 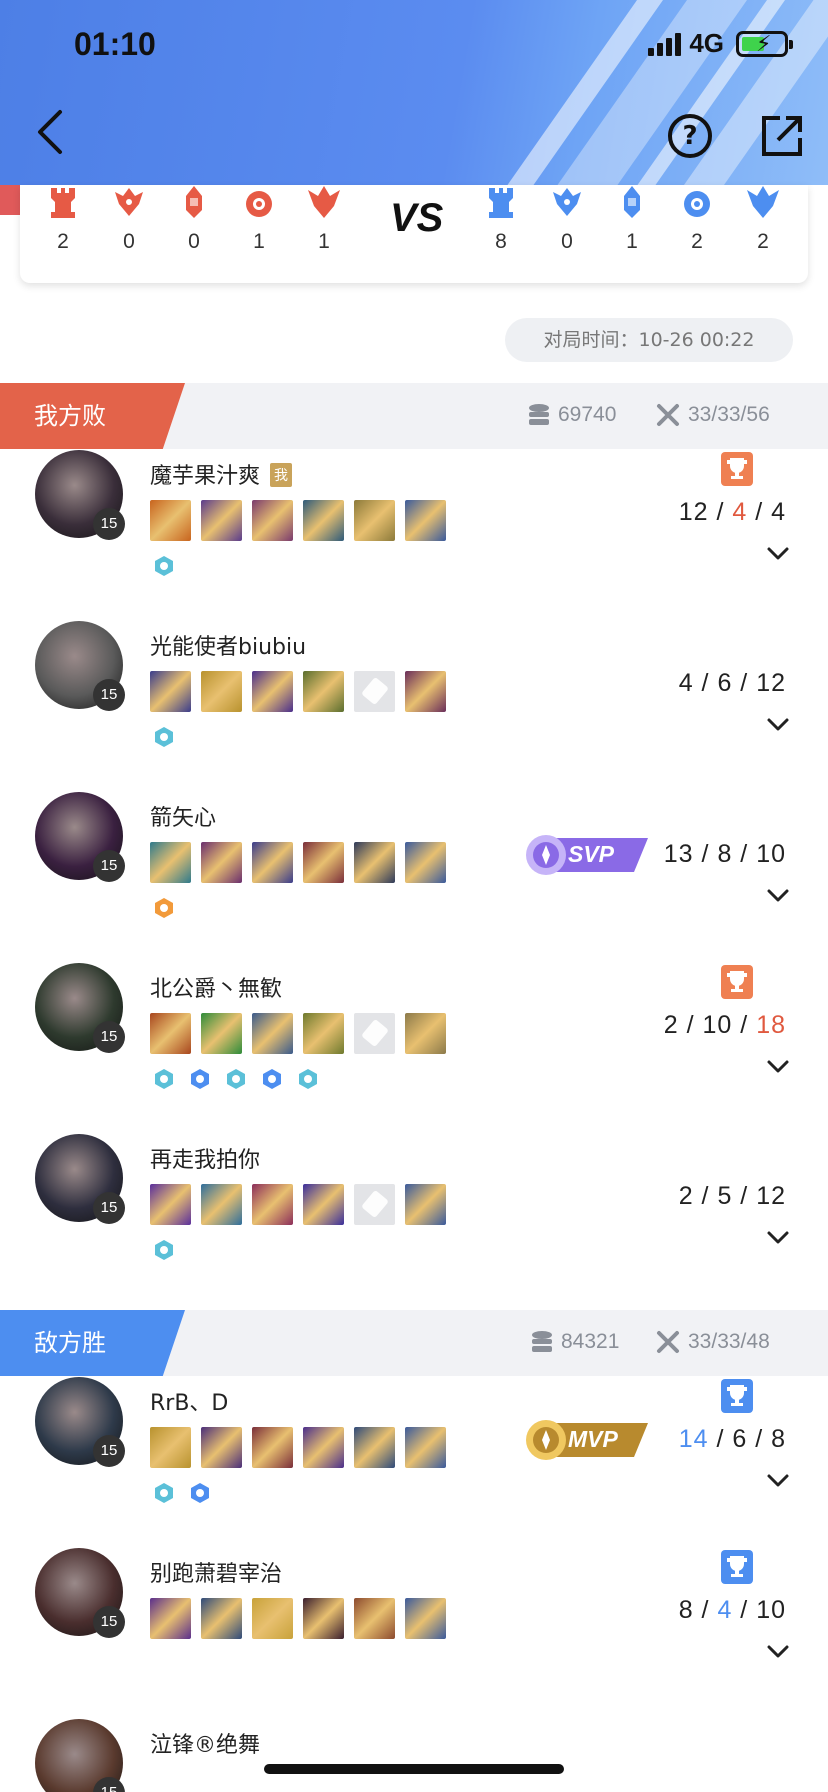 What do you see at coordinates (782, 136) in the screenshot?
I see `share-button` at bounding box center [782, 136].